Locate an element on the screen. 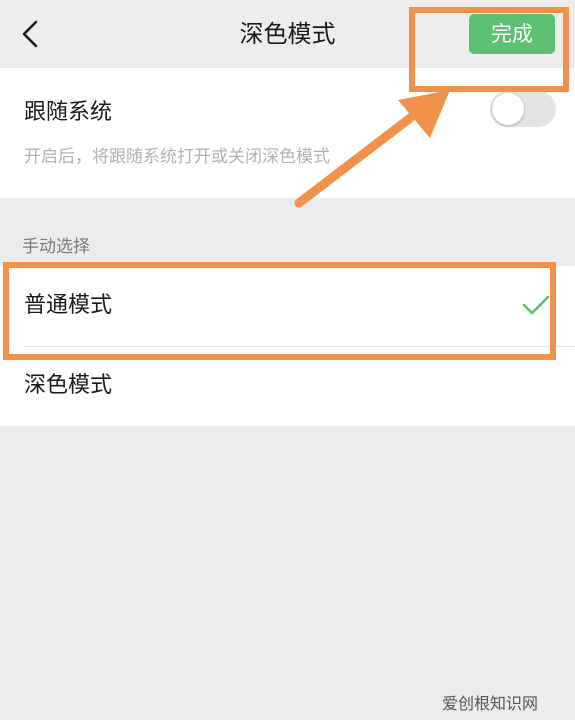 This screenshot has height=720, width=575. follow-system-toggle is located at coordinates (523, 109).